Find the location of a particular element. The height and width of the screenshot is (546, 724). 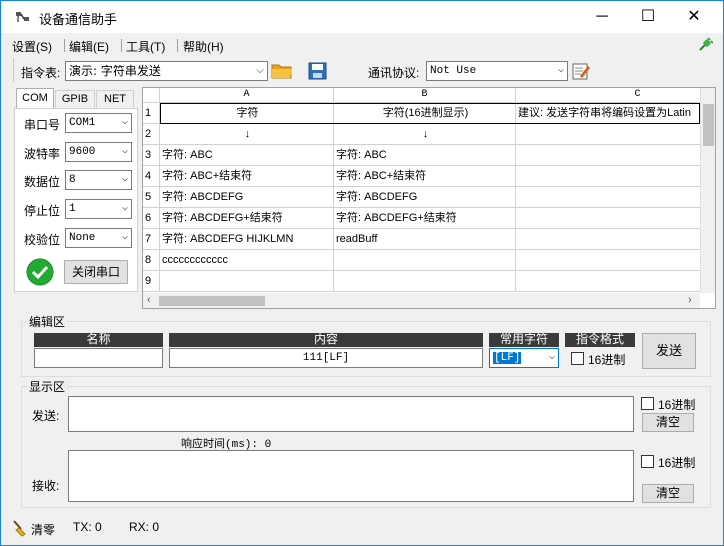

row-header: 1 is located at coordinates (151, 113).